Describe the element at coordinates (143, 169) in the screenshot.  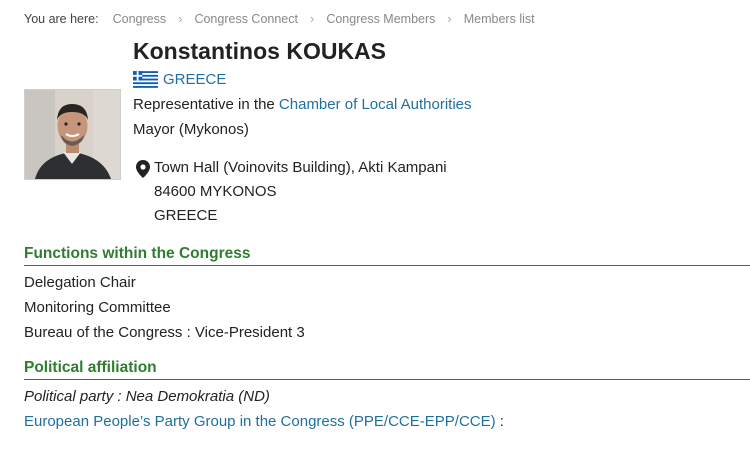
I see `map-pin-icon` at that location.